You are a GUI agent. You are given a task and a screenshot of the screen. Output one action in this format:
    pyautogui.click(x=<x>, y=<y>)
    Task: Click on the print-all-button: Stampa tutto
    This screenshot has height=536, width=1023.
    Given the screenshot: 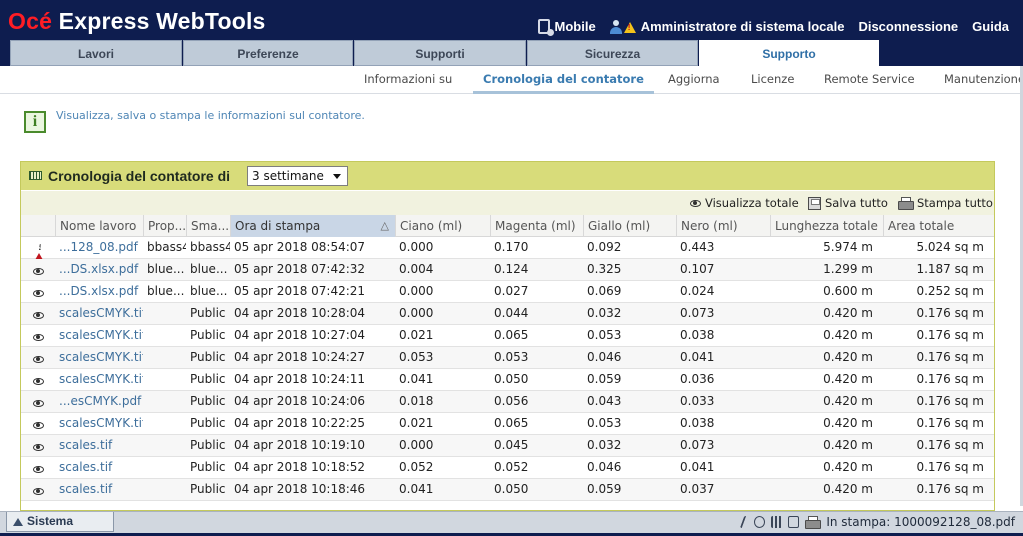 What is the action you would take?
    pyautogui.click(x=945, y=203)
    